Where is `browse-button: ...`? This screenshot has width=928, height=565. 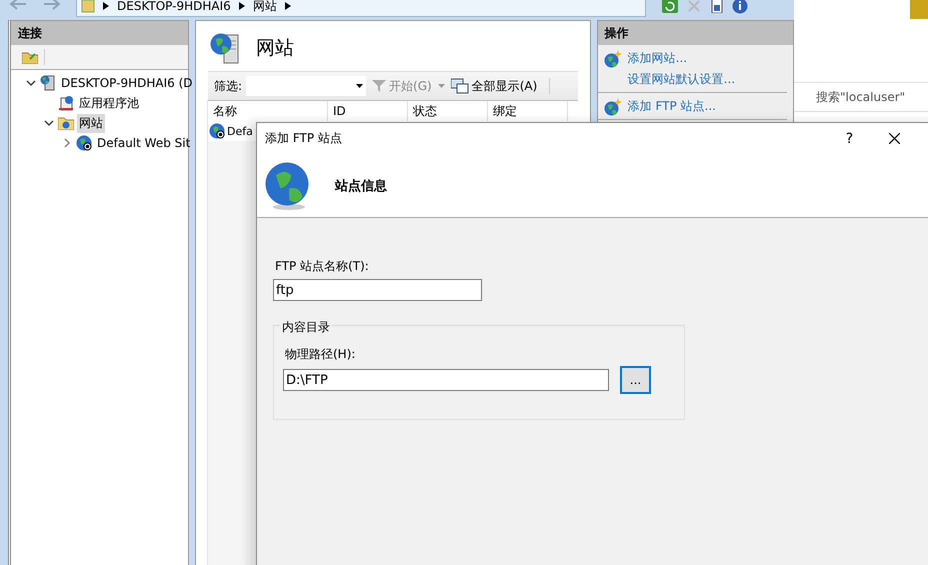
browse-button: ... is located at coordinates (635, 380).